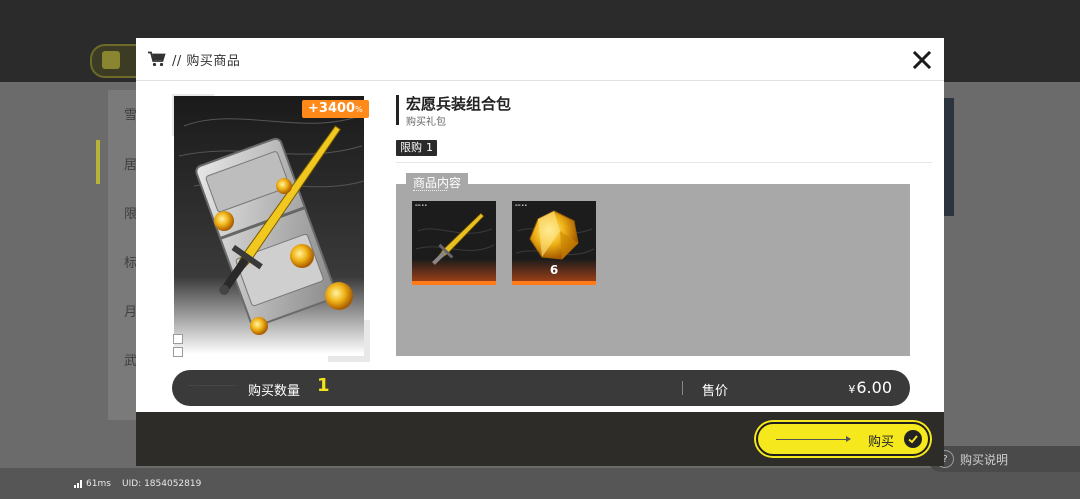 The height and width of the screenshot is (499, 1080). Describe the element at coordinates (913, 439) in the screenshot. I see `check-icon` at that location.